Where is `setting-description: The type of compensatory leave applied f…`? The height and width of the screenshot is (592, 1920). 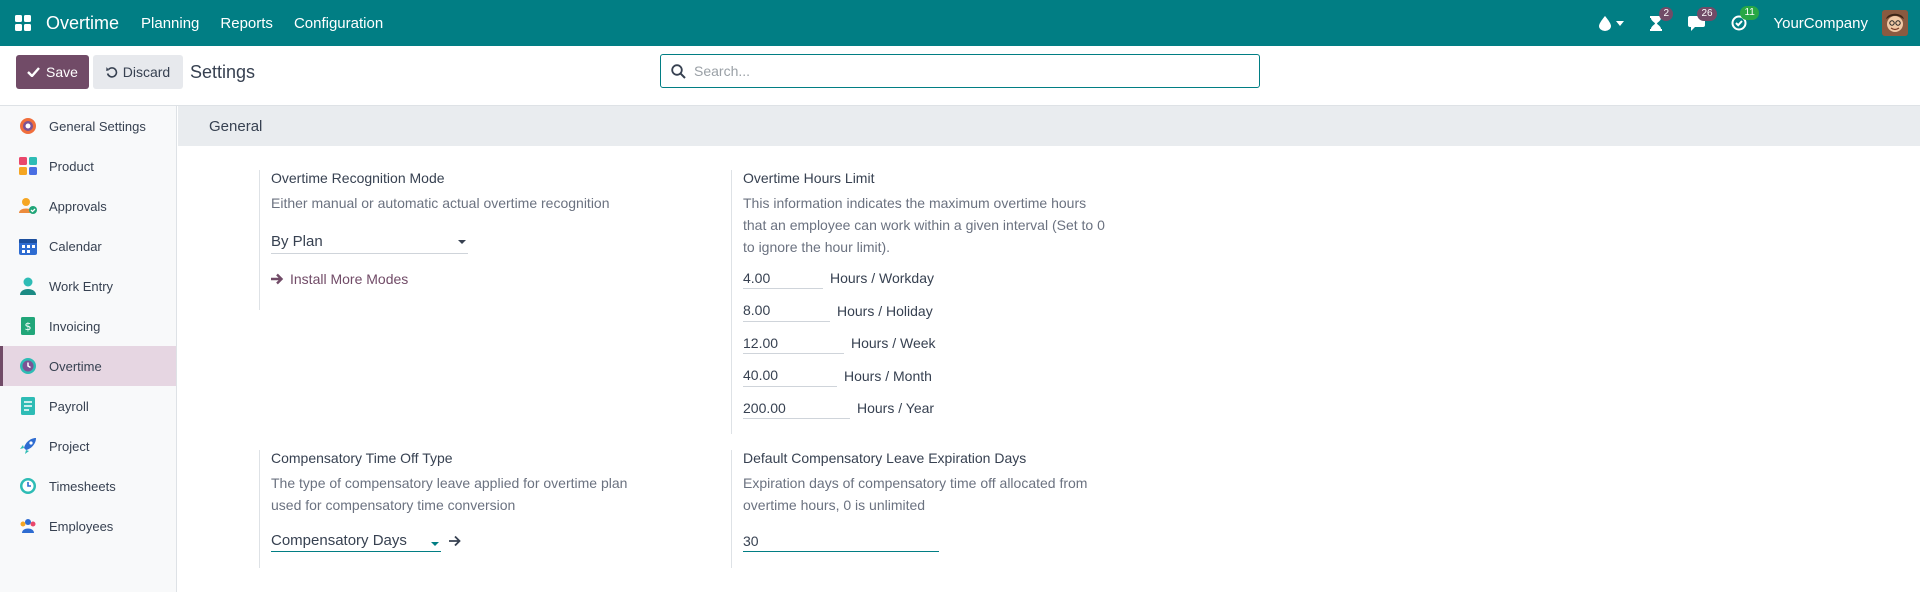
setting-description: The type of compensatory leave applied f… is located at coordinates (470, 494).